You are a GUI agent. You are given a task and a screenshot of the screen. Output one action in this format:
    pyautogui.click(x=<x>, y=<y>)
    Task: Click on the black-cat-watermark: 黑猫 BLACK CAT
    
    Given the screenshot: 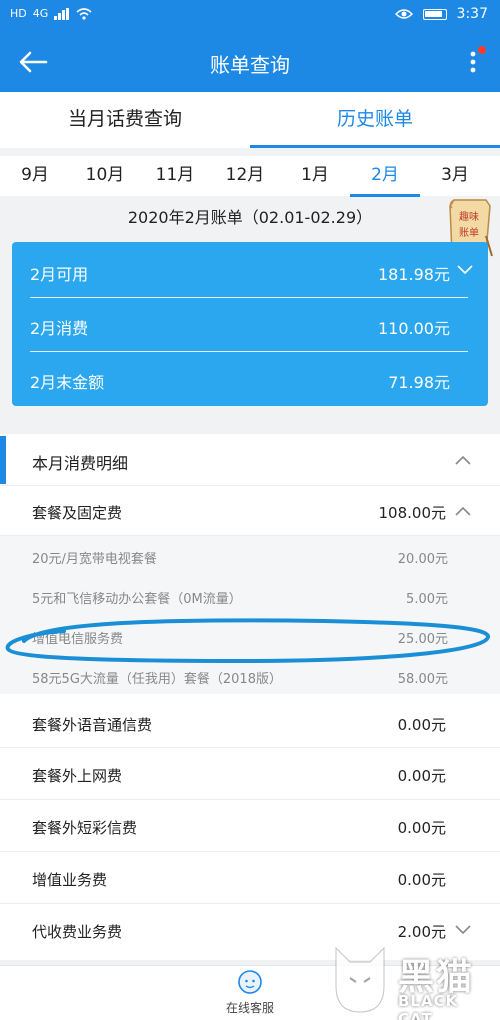 What is the action you would take?
    pyautogui.click(x=412, y=981)
    